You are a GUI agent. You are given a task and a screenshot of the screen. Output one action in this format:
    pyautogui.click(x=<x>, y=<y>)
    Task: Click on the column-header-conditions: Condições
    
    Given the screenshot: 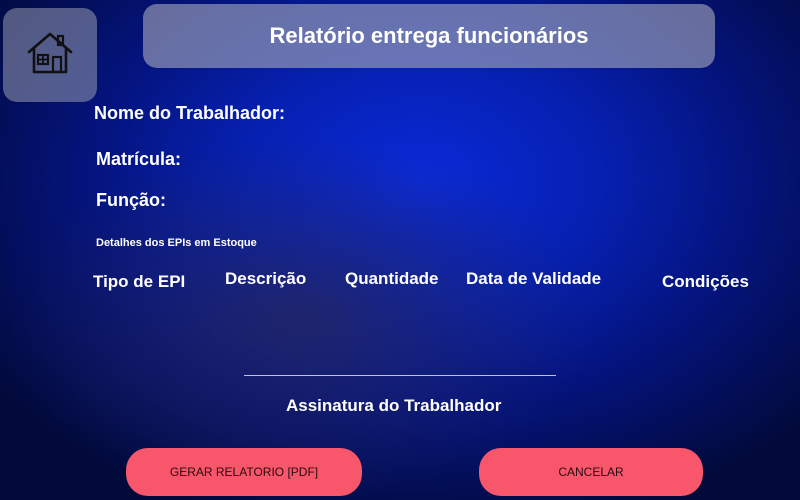 What is the action you would take?
    pyautogui.click(x=705, y=281)
    